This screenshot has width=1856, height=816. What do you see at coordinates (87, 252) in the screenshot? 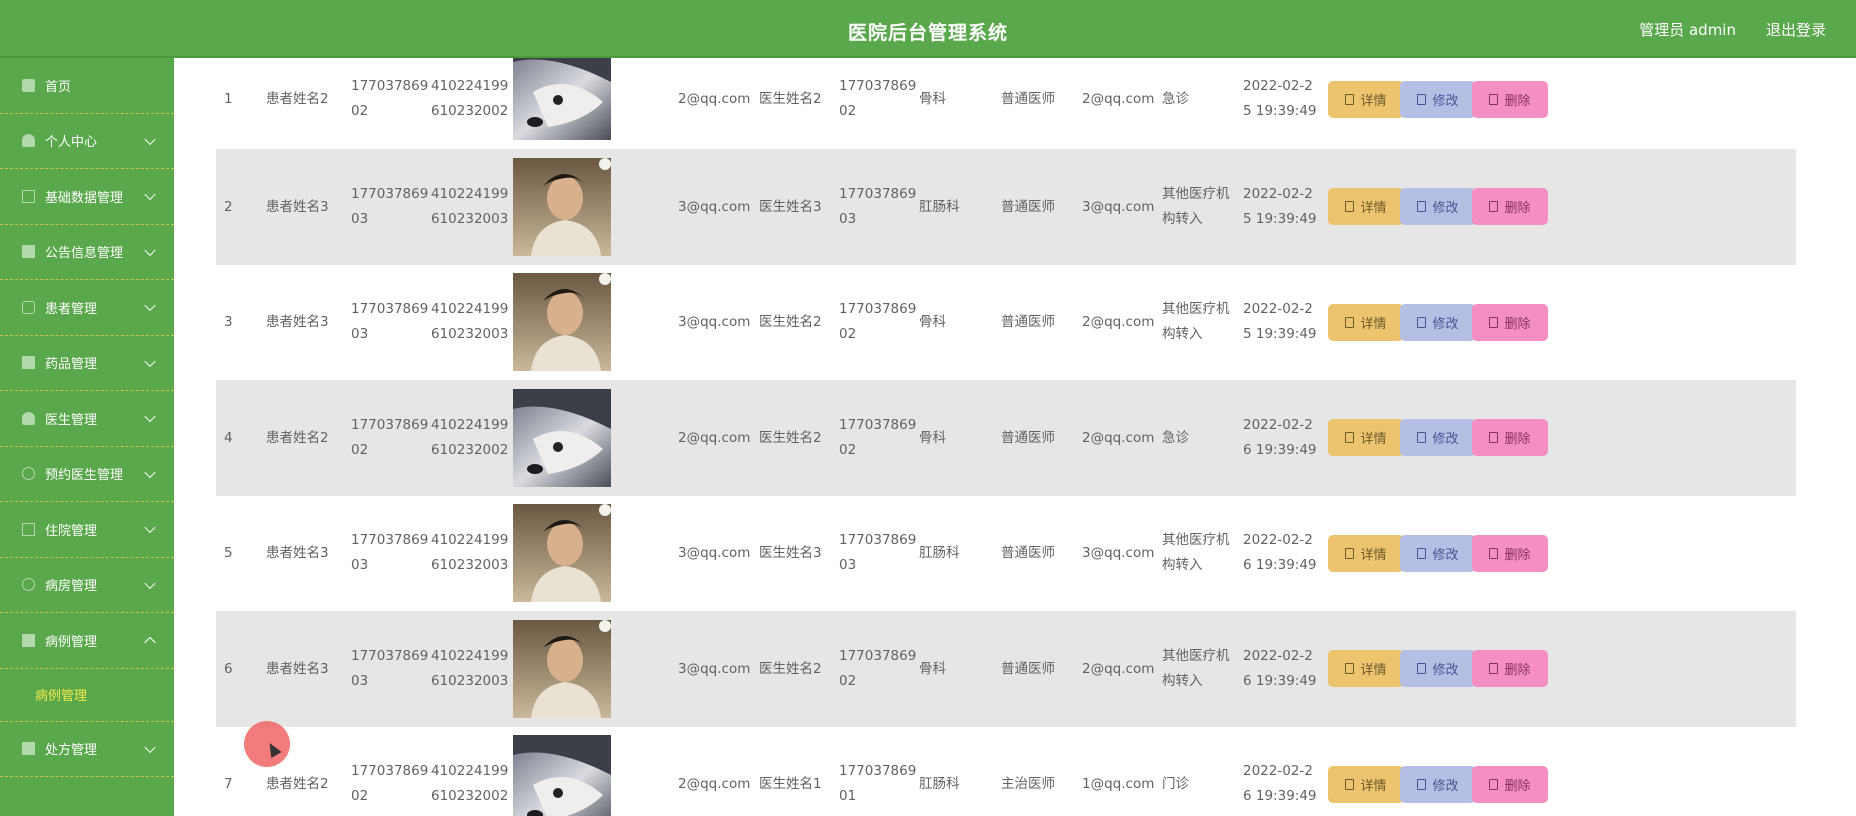
I see `sidebar-item-notice: 公告信息管理` at bounding box center [87, 252].